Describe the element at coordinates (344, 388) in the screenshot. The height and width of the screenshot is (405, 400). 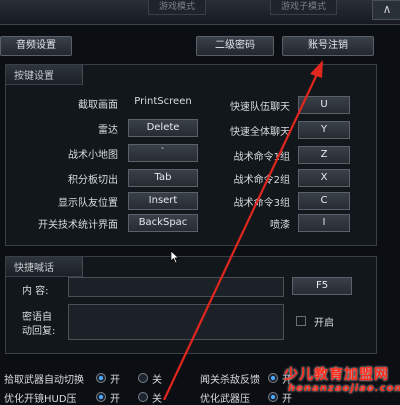
I see `watermark-url: henanzaojiao.com` at that location.